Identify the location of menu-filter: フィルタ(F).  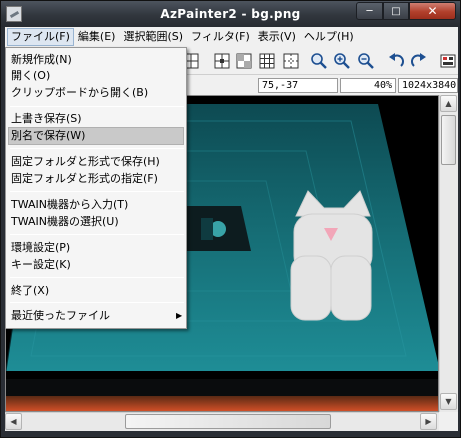
(220, 37).